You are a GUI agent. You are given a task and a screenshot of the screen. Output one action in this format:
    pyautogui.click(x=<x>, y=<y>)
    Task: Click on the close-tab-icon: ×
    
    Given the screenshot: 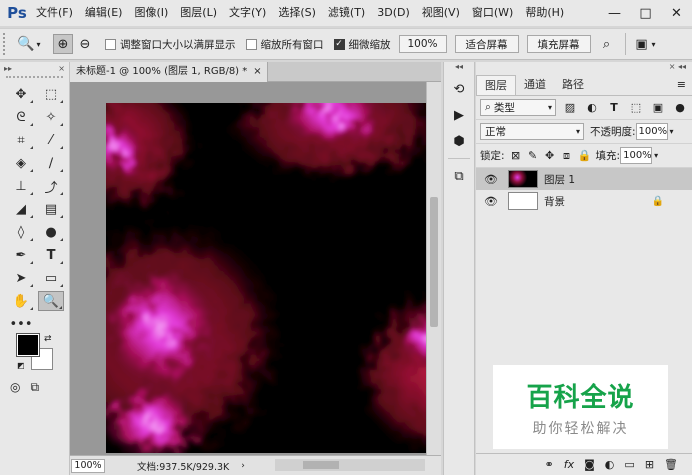 What is the action you would take?
    pyautogui.click(x=257, y=71)
    